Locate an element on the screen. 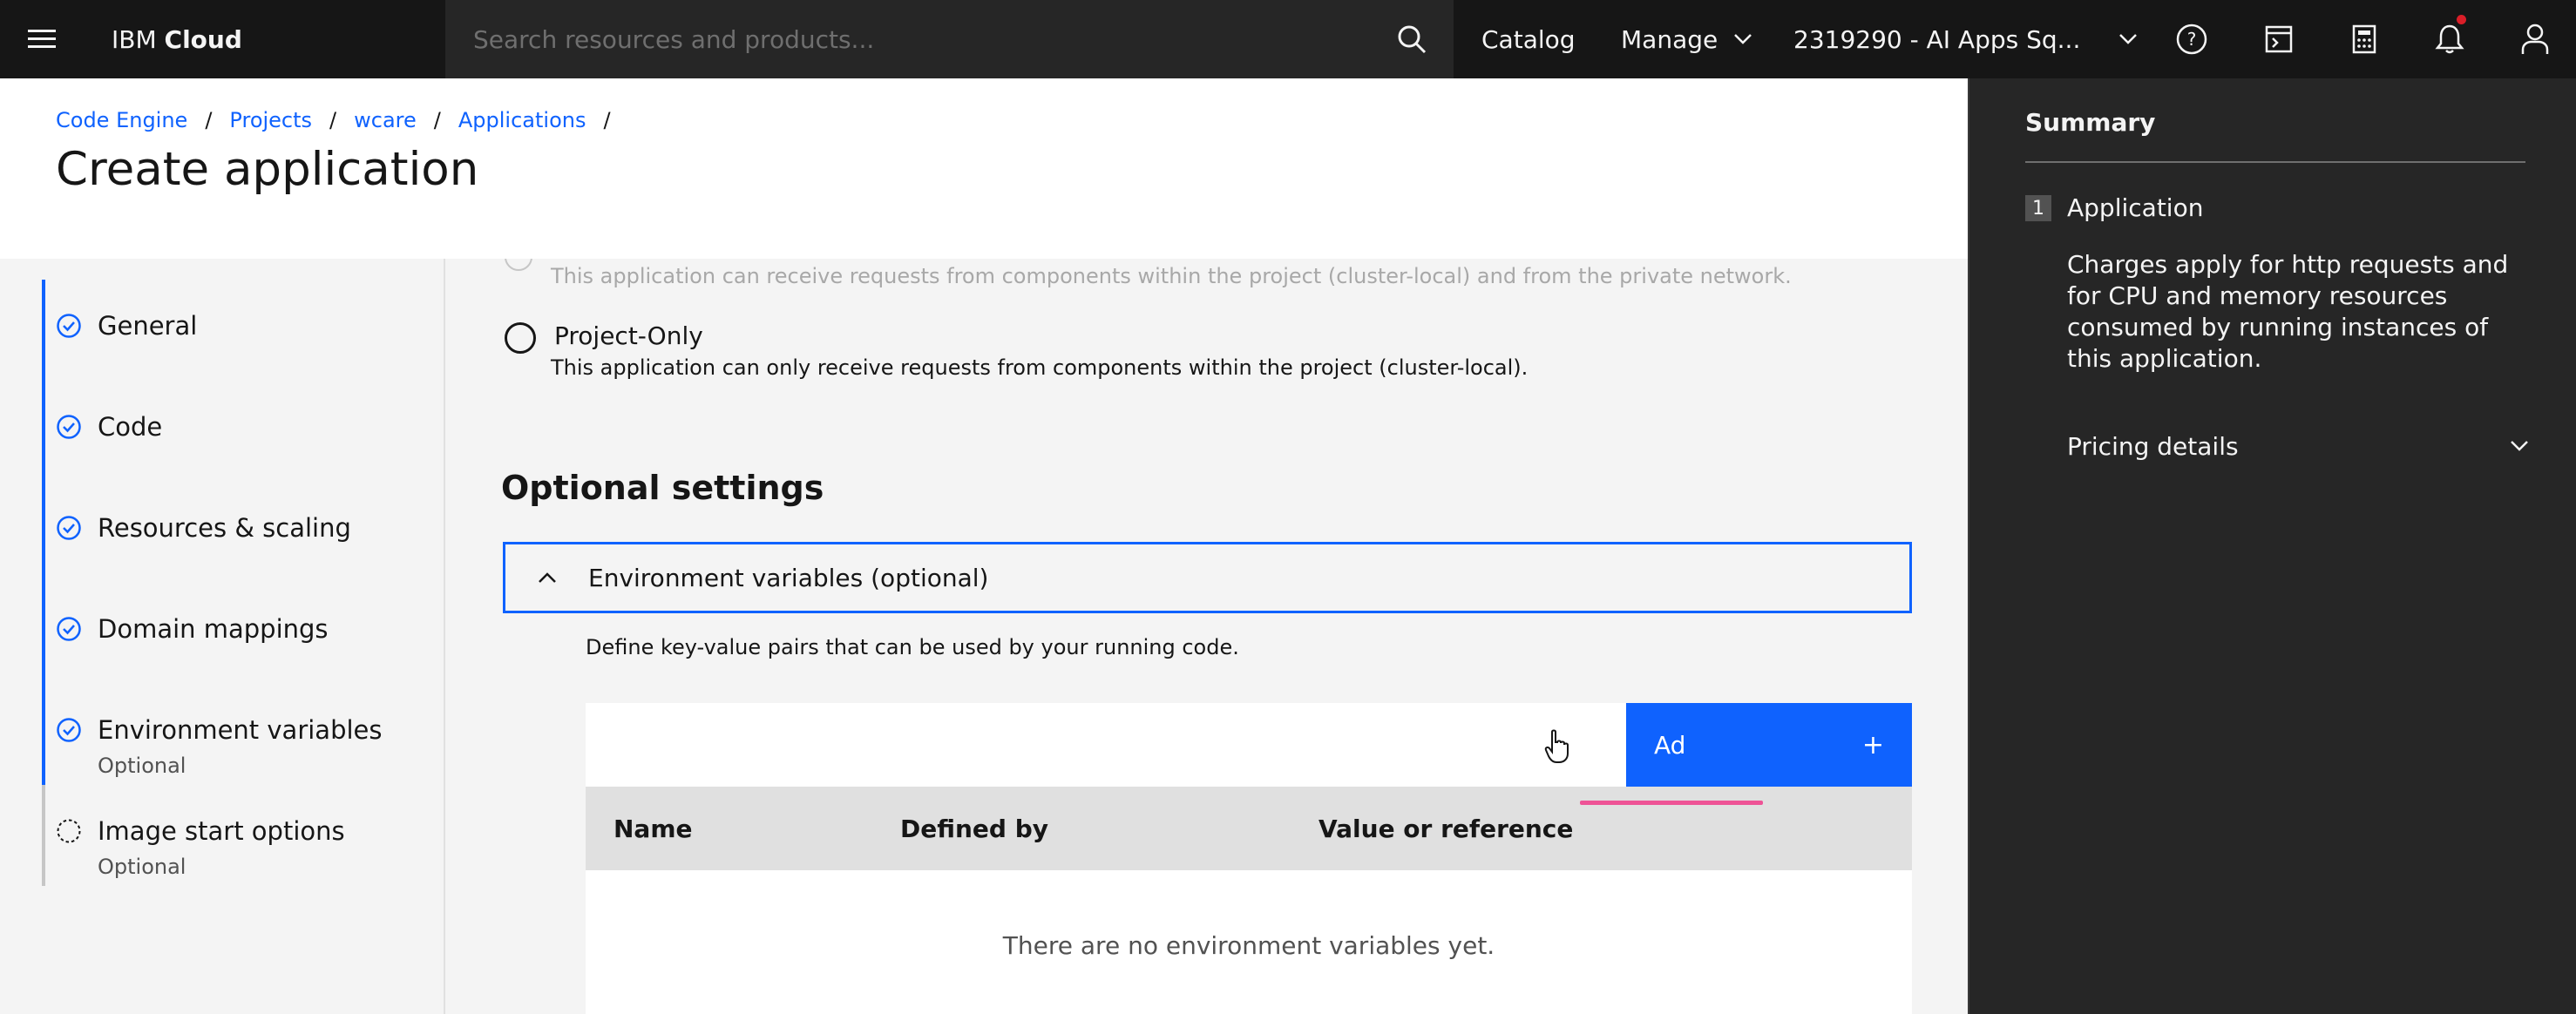 The height and width of the screenshot is (1014, 2576). cloud-shell-button is located at coordinates (2279, 39).